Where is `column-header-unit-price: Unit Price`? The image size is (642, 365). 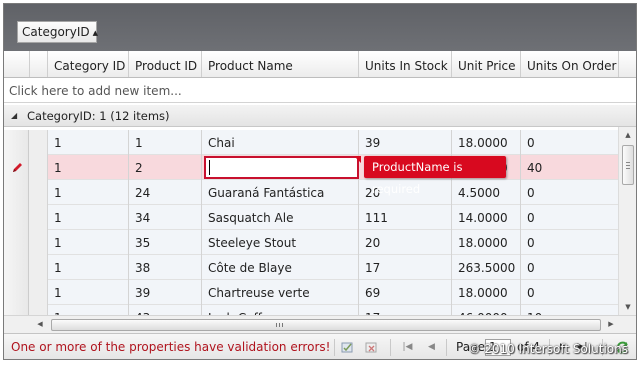 column-header-unit-price: Unit Price is located at coordinates (485, 64).